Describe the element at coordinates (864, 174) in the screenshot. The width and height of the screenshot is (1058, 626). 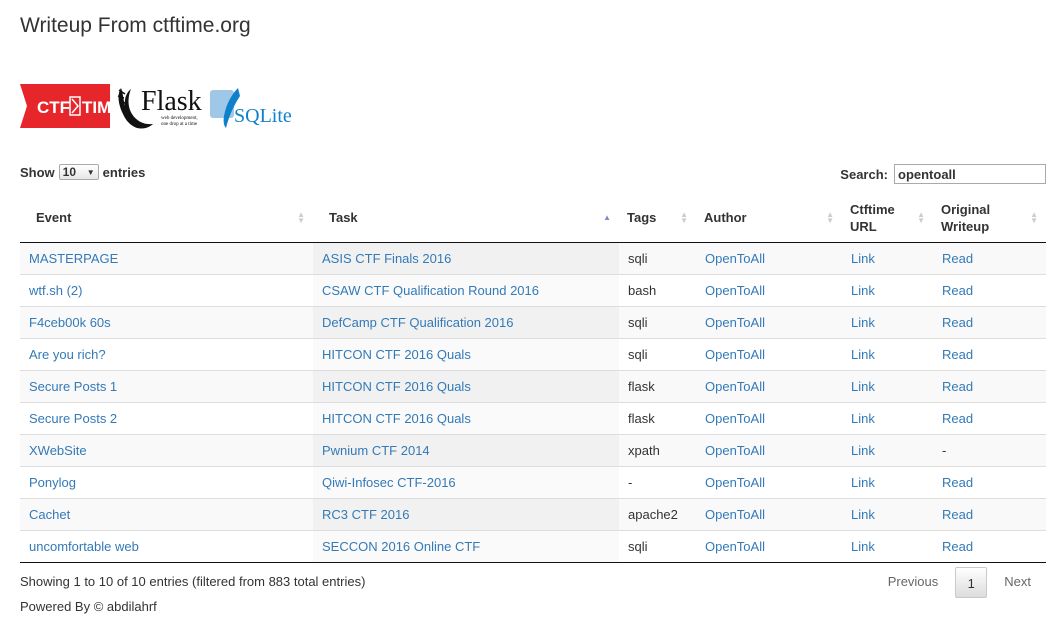
I see `search-label: Search:` at that location.